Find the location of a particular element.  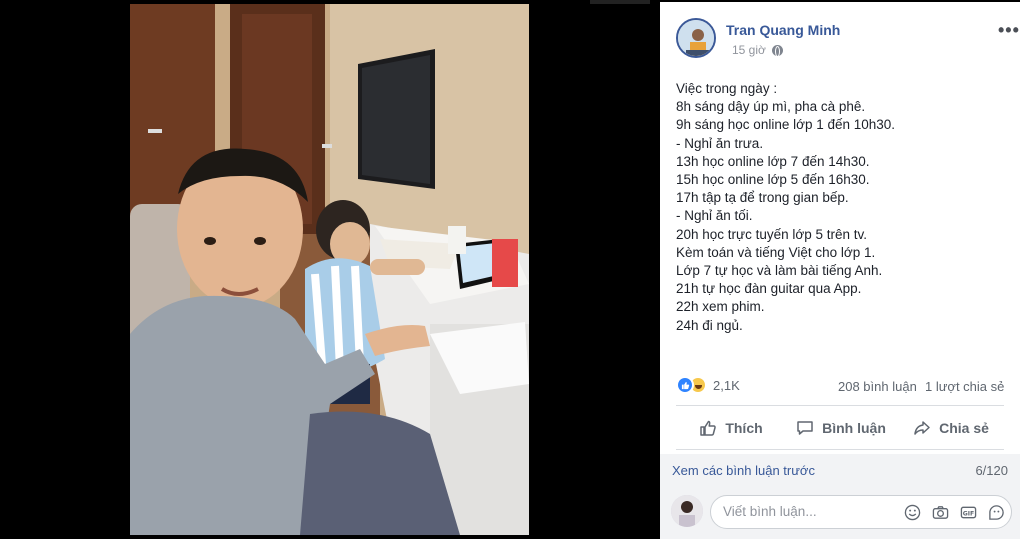

post-time: 15 giờ is located at coordinates (749, 50).